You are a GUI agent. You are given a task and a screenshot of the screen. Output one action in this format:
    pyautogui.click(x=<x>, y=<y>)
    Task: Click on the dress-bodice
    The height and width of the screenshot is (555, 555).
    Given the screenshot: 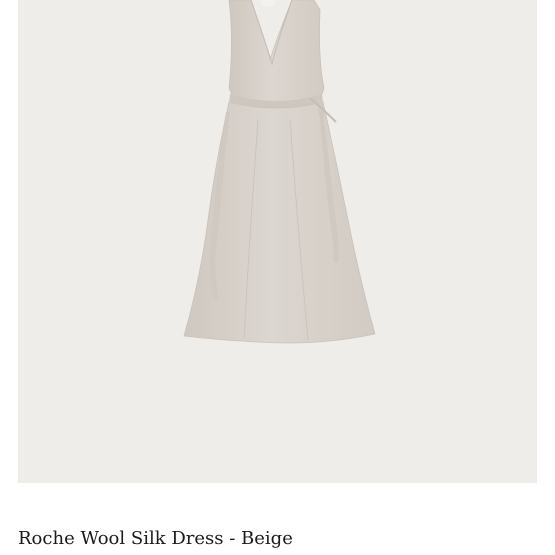 What is the action you would take?
    pyautogui.click(x=276, y=52)
    